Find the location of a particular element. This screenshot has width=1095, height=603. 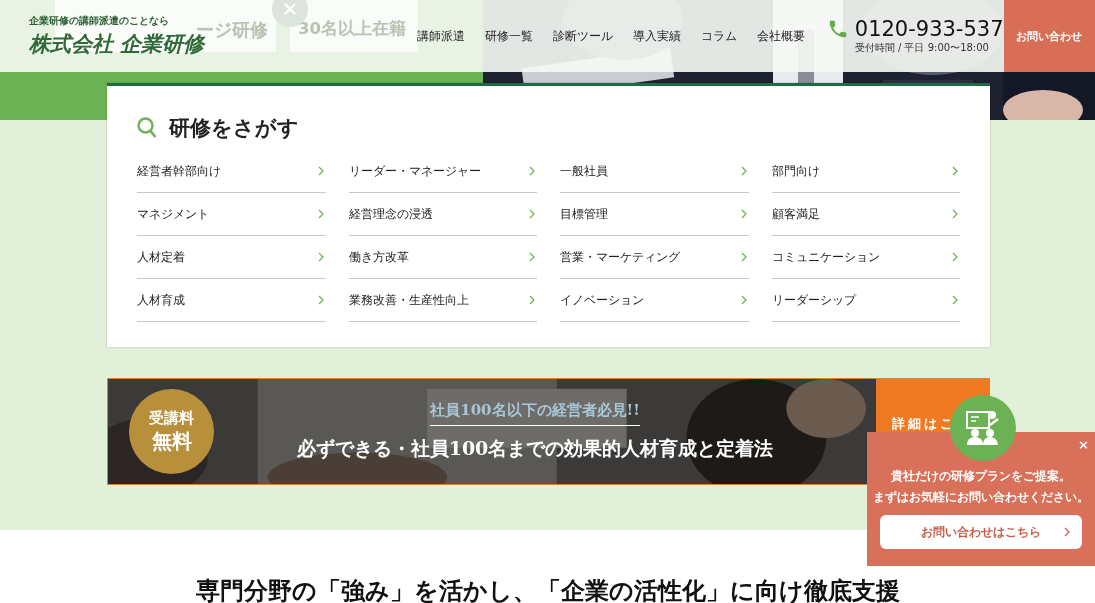

tagline: 企業研修の講師派遣のことなら is located at coordinates (99, 21).